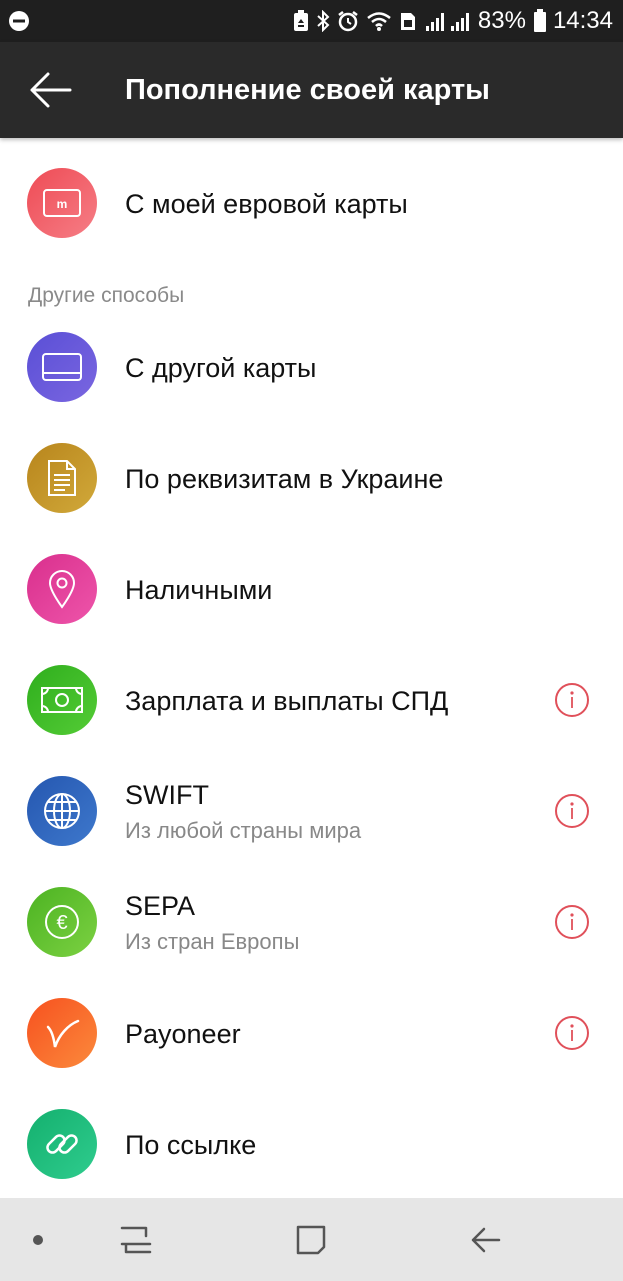  I want to click on method-label: SEPA, so click(160, 906).